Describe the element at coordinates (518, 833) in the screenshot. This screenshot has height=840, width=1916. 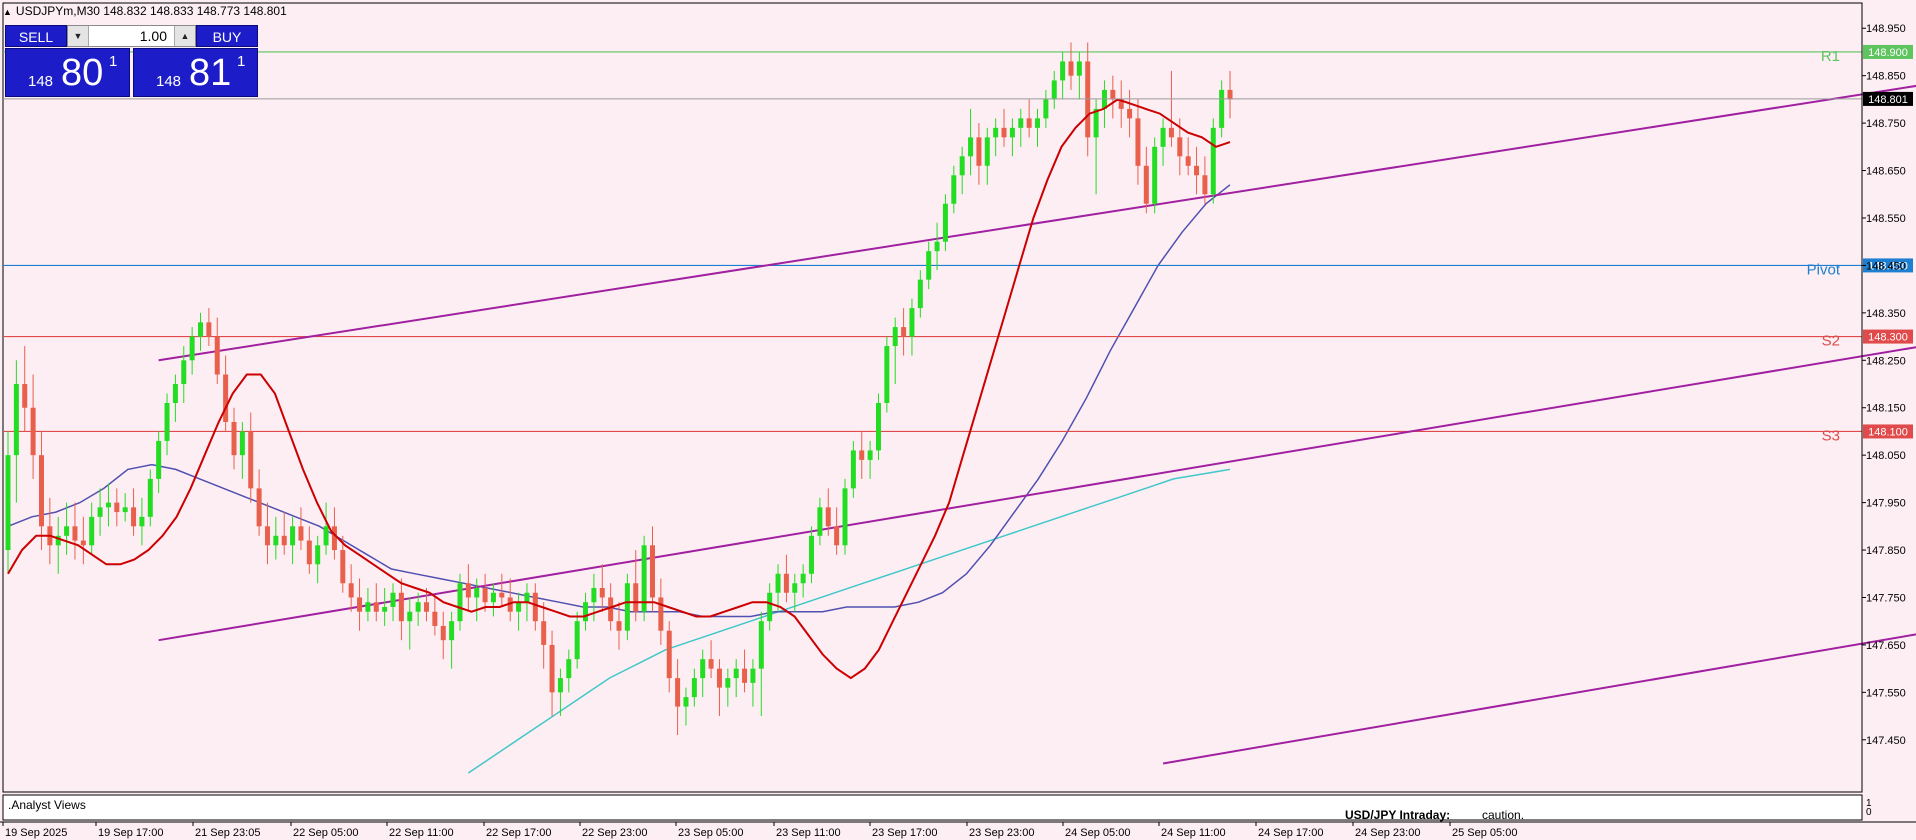
I see `x-tick-label: 22 Sep 17:00` at that location.